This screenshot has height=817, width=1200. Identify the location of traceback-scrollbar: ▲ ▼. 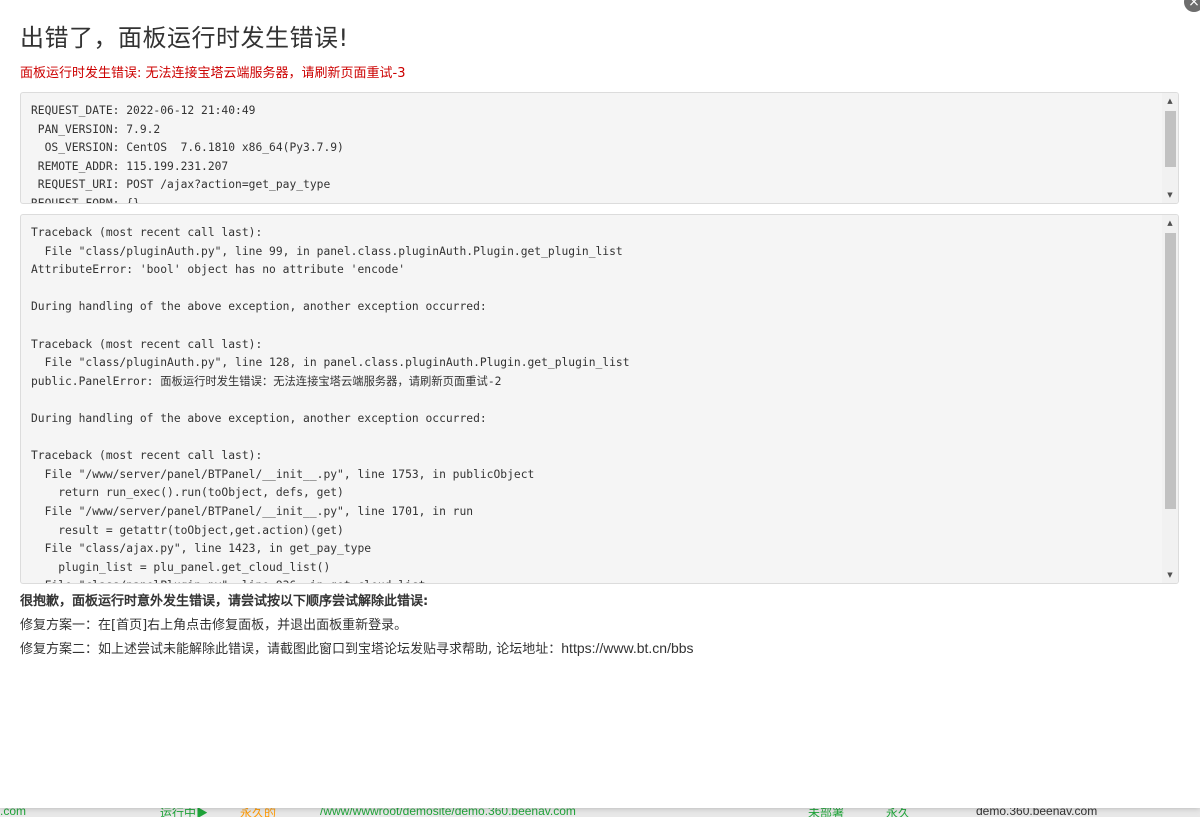
(1170, 399).